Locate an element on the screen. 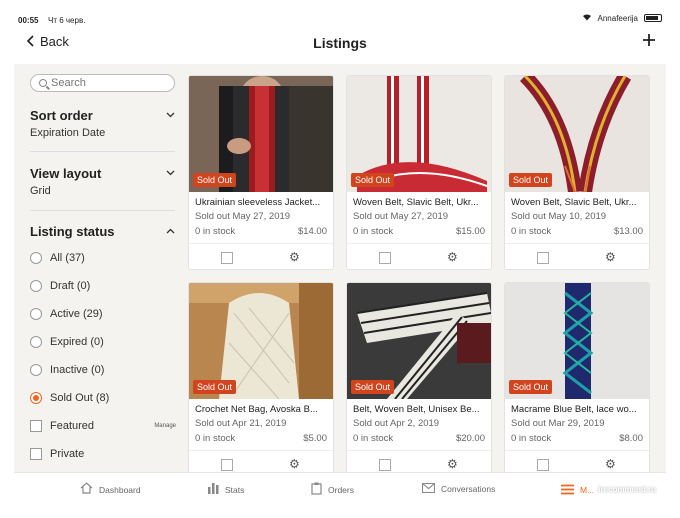  header: Back Listings is located at coordinates (340, 44).